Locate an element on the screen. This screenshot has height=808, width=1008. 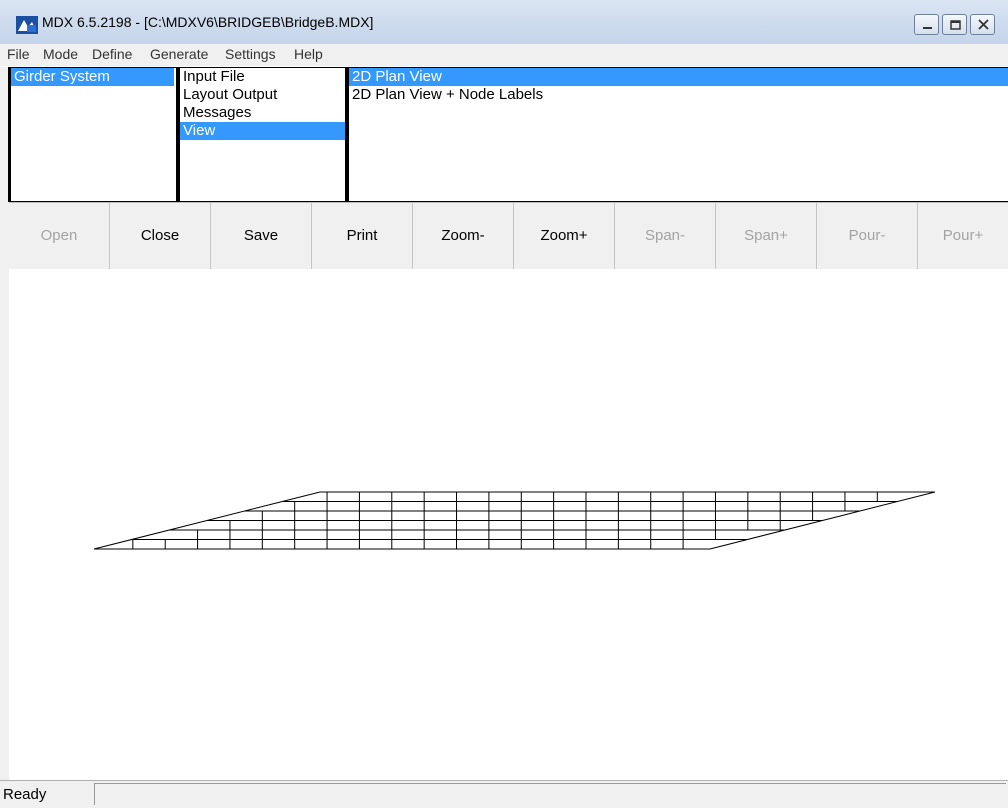
list-item-2d-plan-view: 2D Plan View is located at coordinates (678, 77).